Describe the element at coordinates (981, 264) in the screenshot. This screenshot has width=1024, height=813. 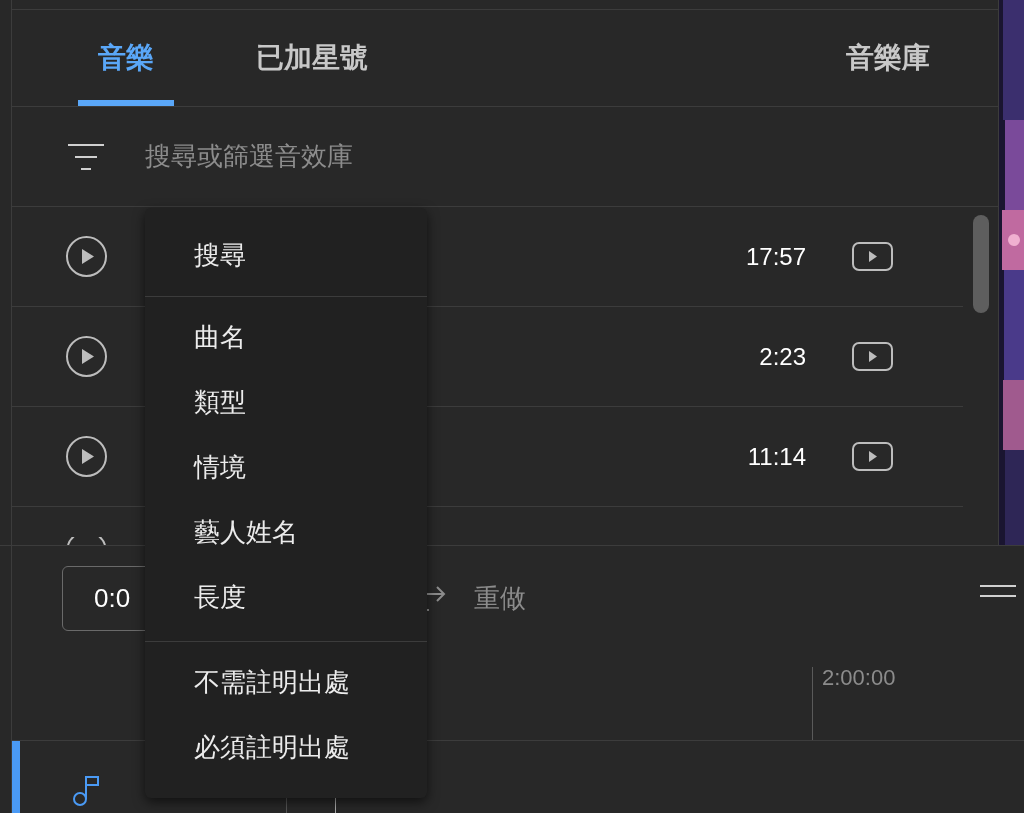
I see `scrollbar` at that location.